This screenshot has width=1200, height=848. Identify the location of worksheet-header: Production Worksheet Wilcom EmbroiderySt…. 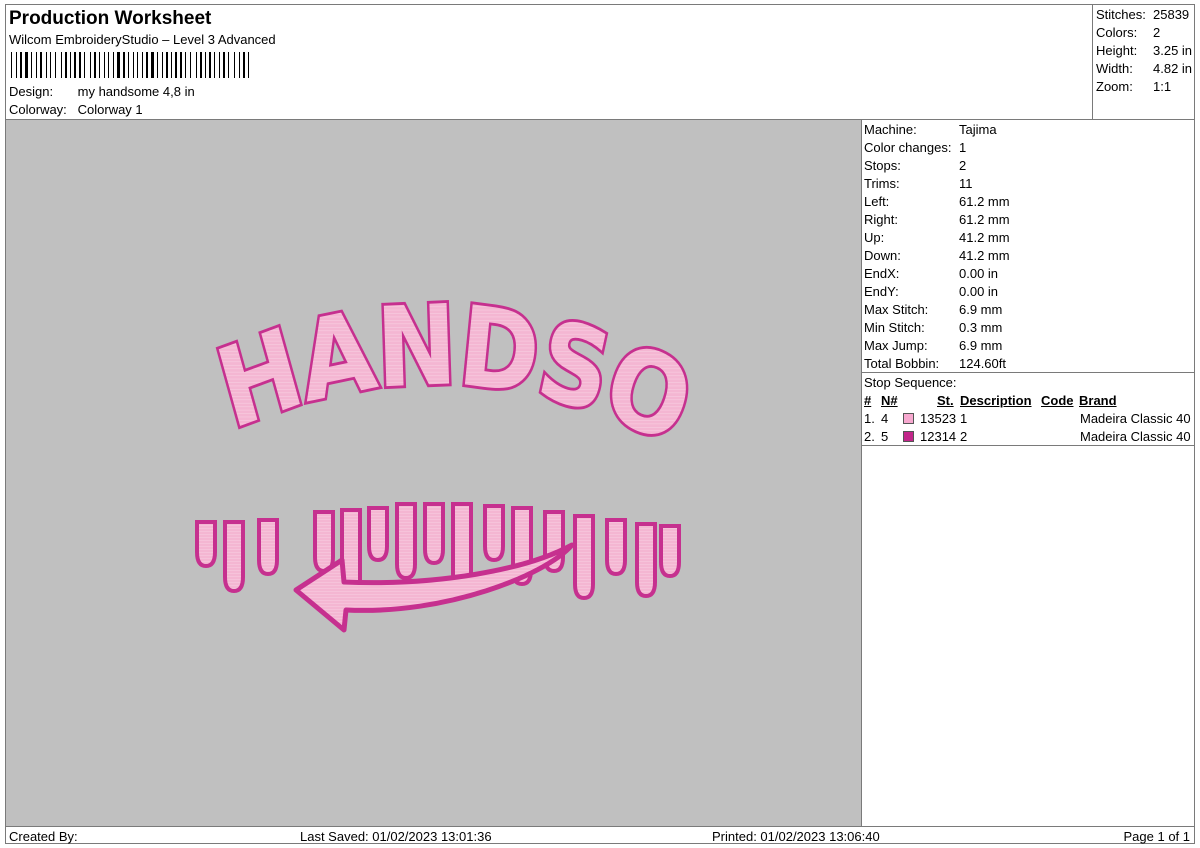
(549, 62).